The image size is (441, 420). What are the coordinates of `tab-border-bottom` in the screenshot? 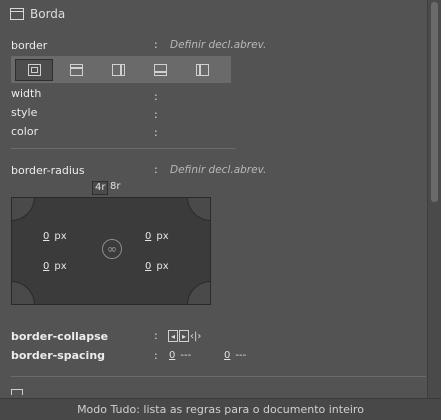 It's located at (160, 70).